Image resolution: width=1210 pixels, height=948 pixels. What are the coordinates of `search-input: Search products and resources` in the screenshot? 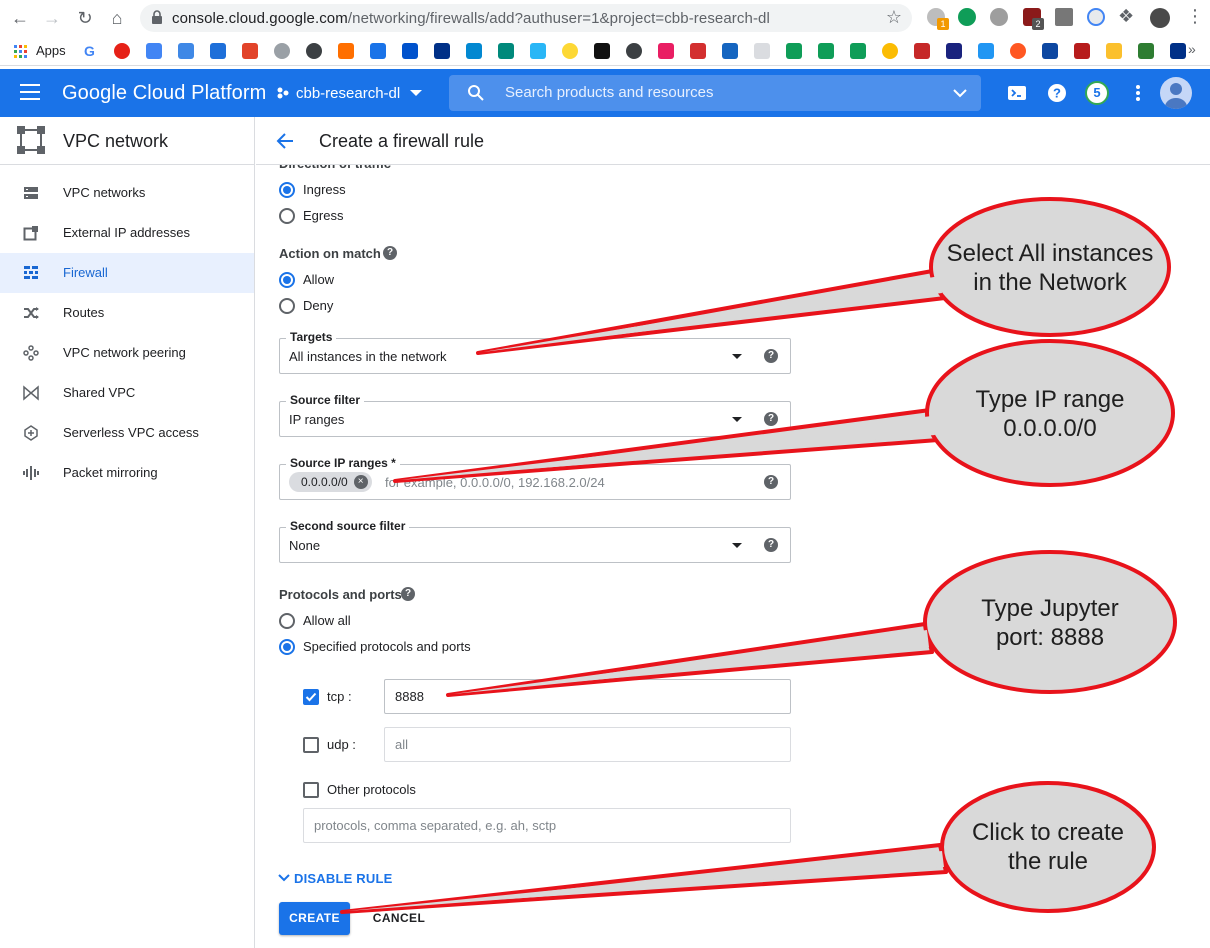 It's located at (715, 93).